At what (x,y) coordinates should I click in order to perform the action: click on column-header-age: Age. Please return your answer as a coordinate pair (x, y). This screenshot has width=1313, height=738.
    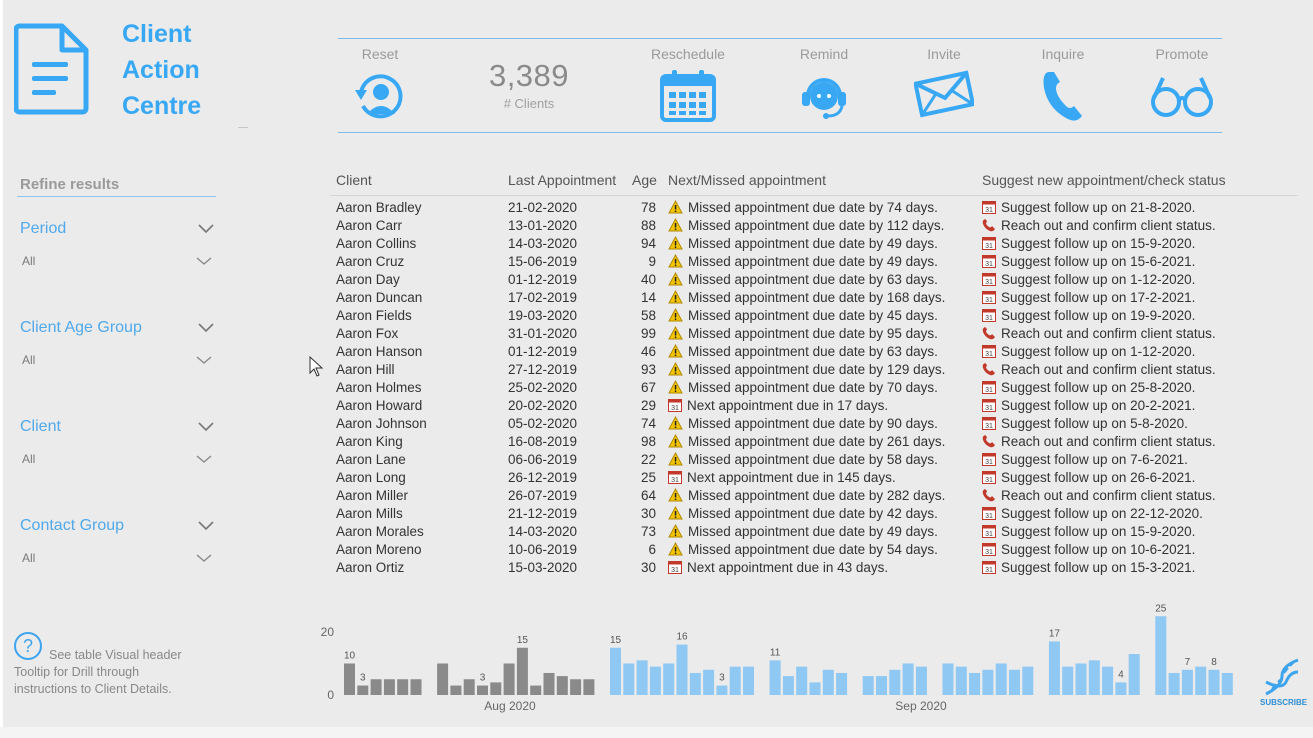
    Looking at the image, I should click on (644, 180).